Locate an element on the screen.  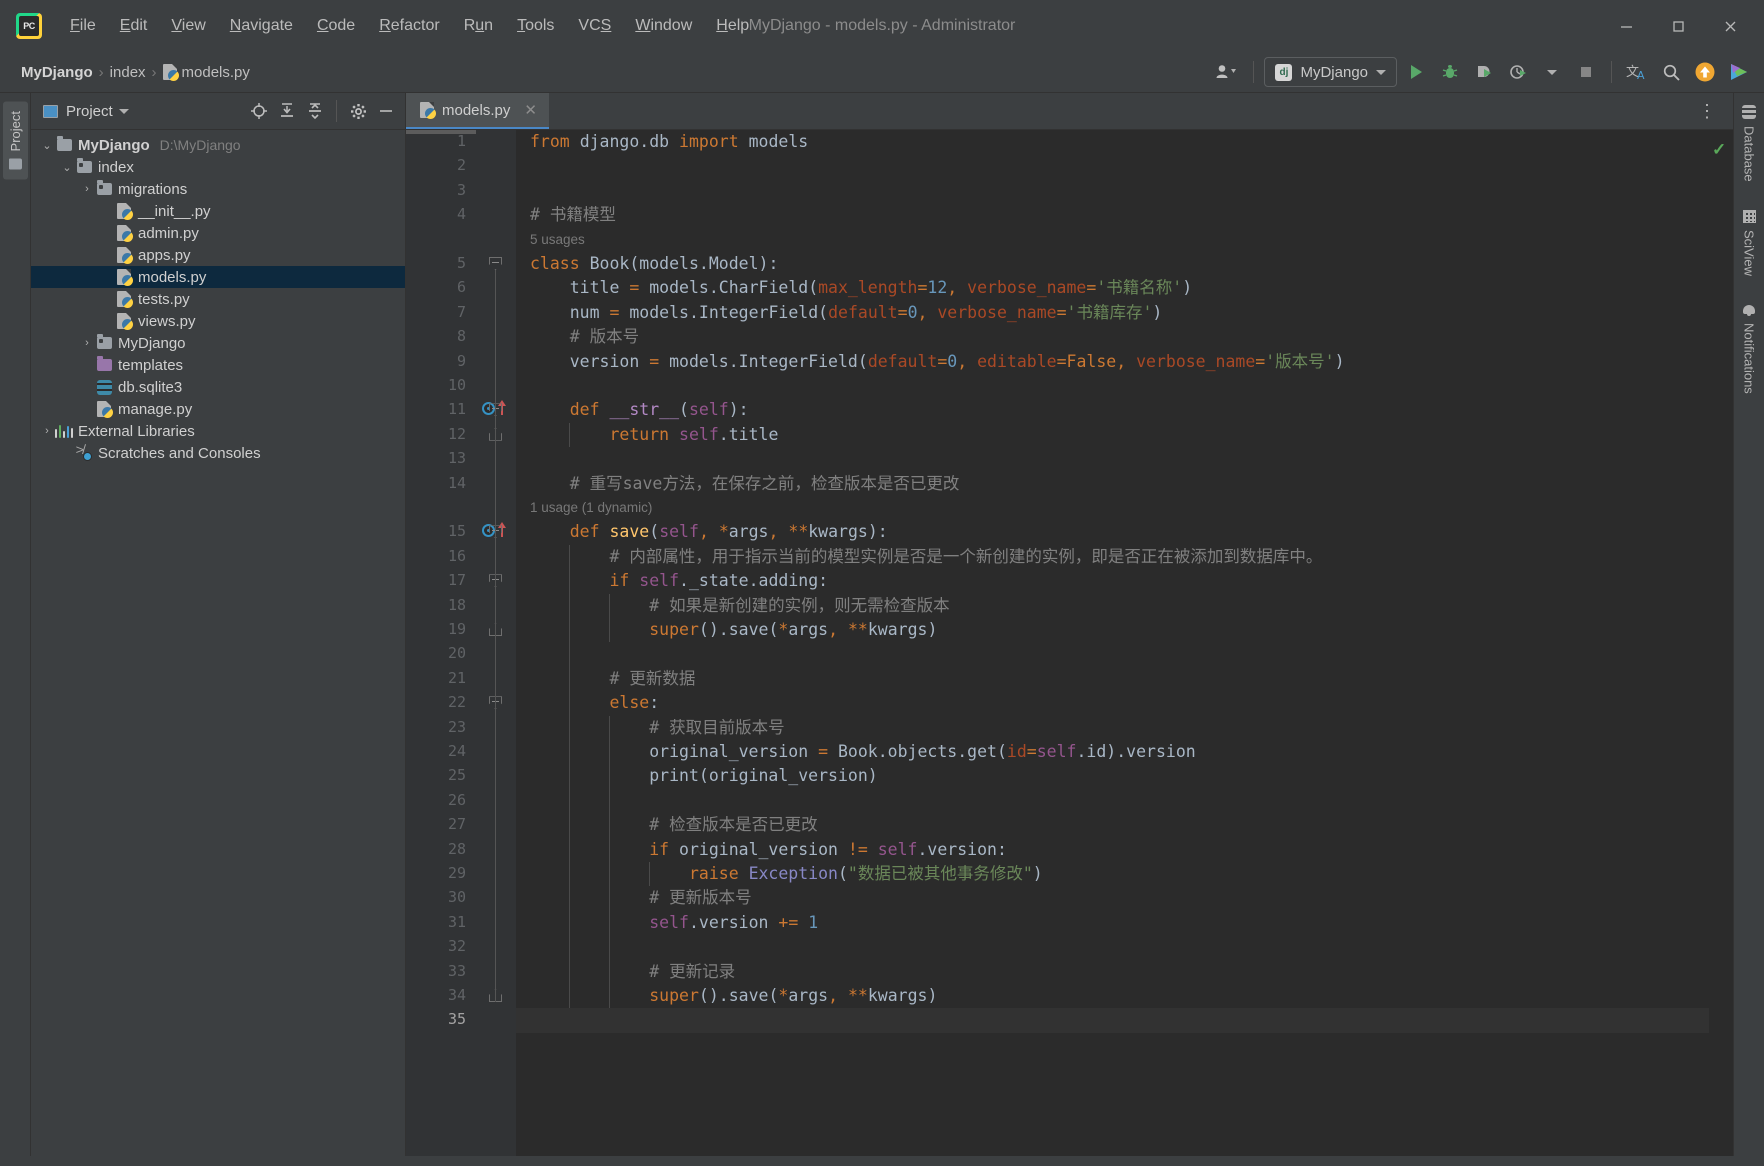
sidebar-tab-notifications: Notifications is located at coordinates (1749, 349).